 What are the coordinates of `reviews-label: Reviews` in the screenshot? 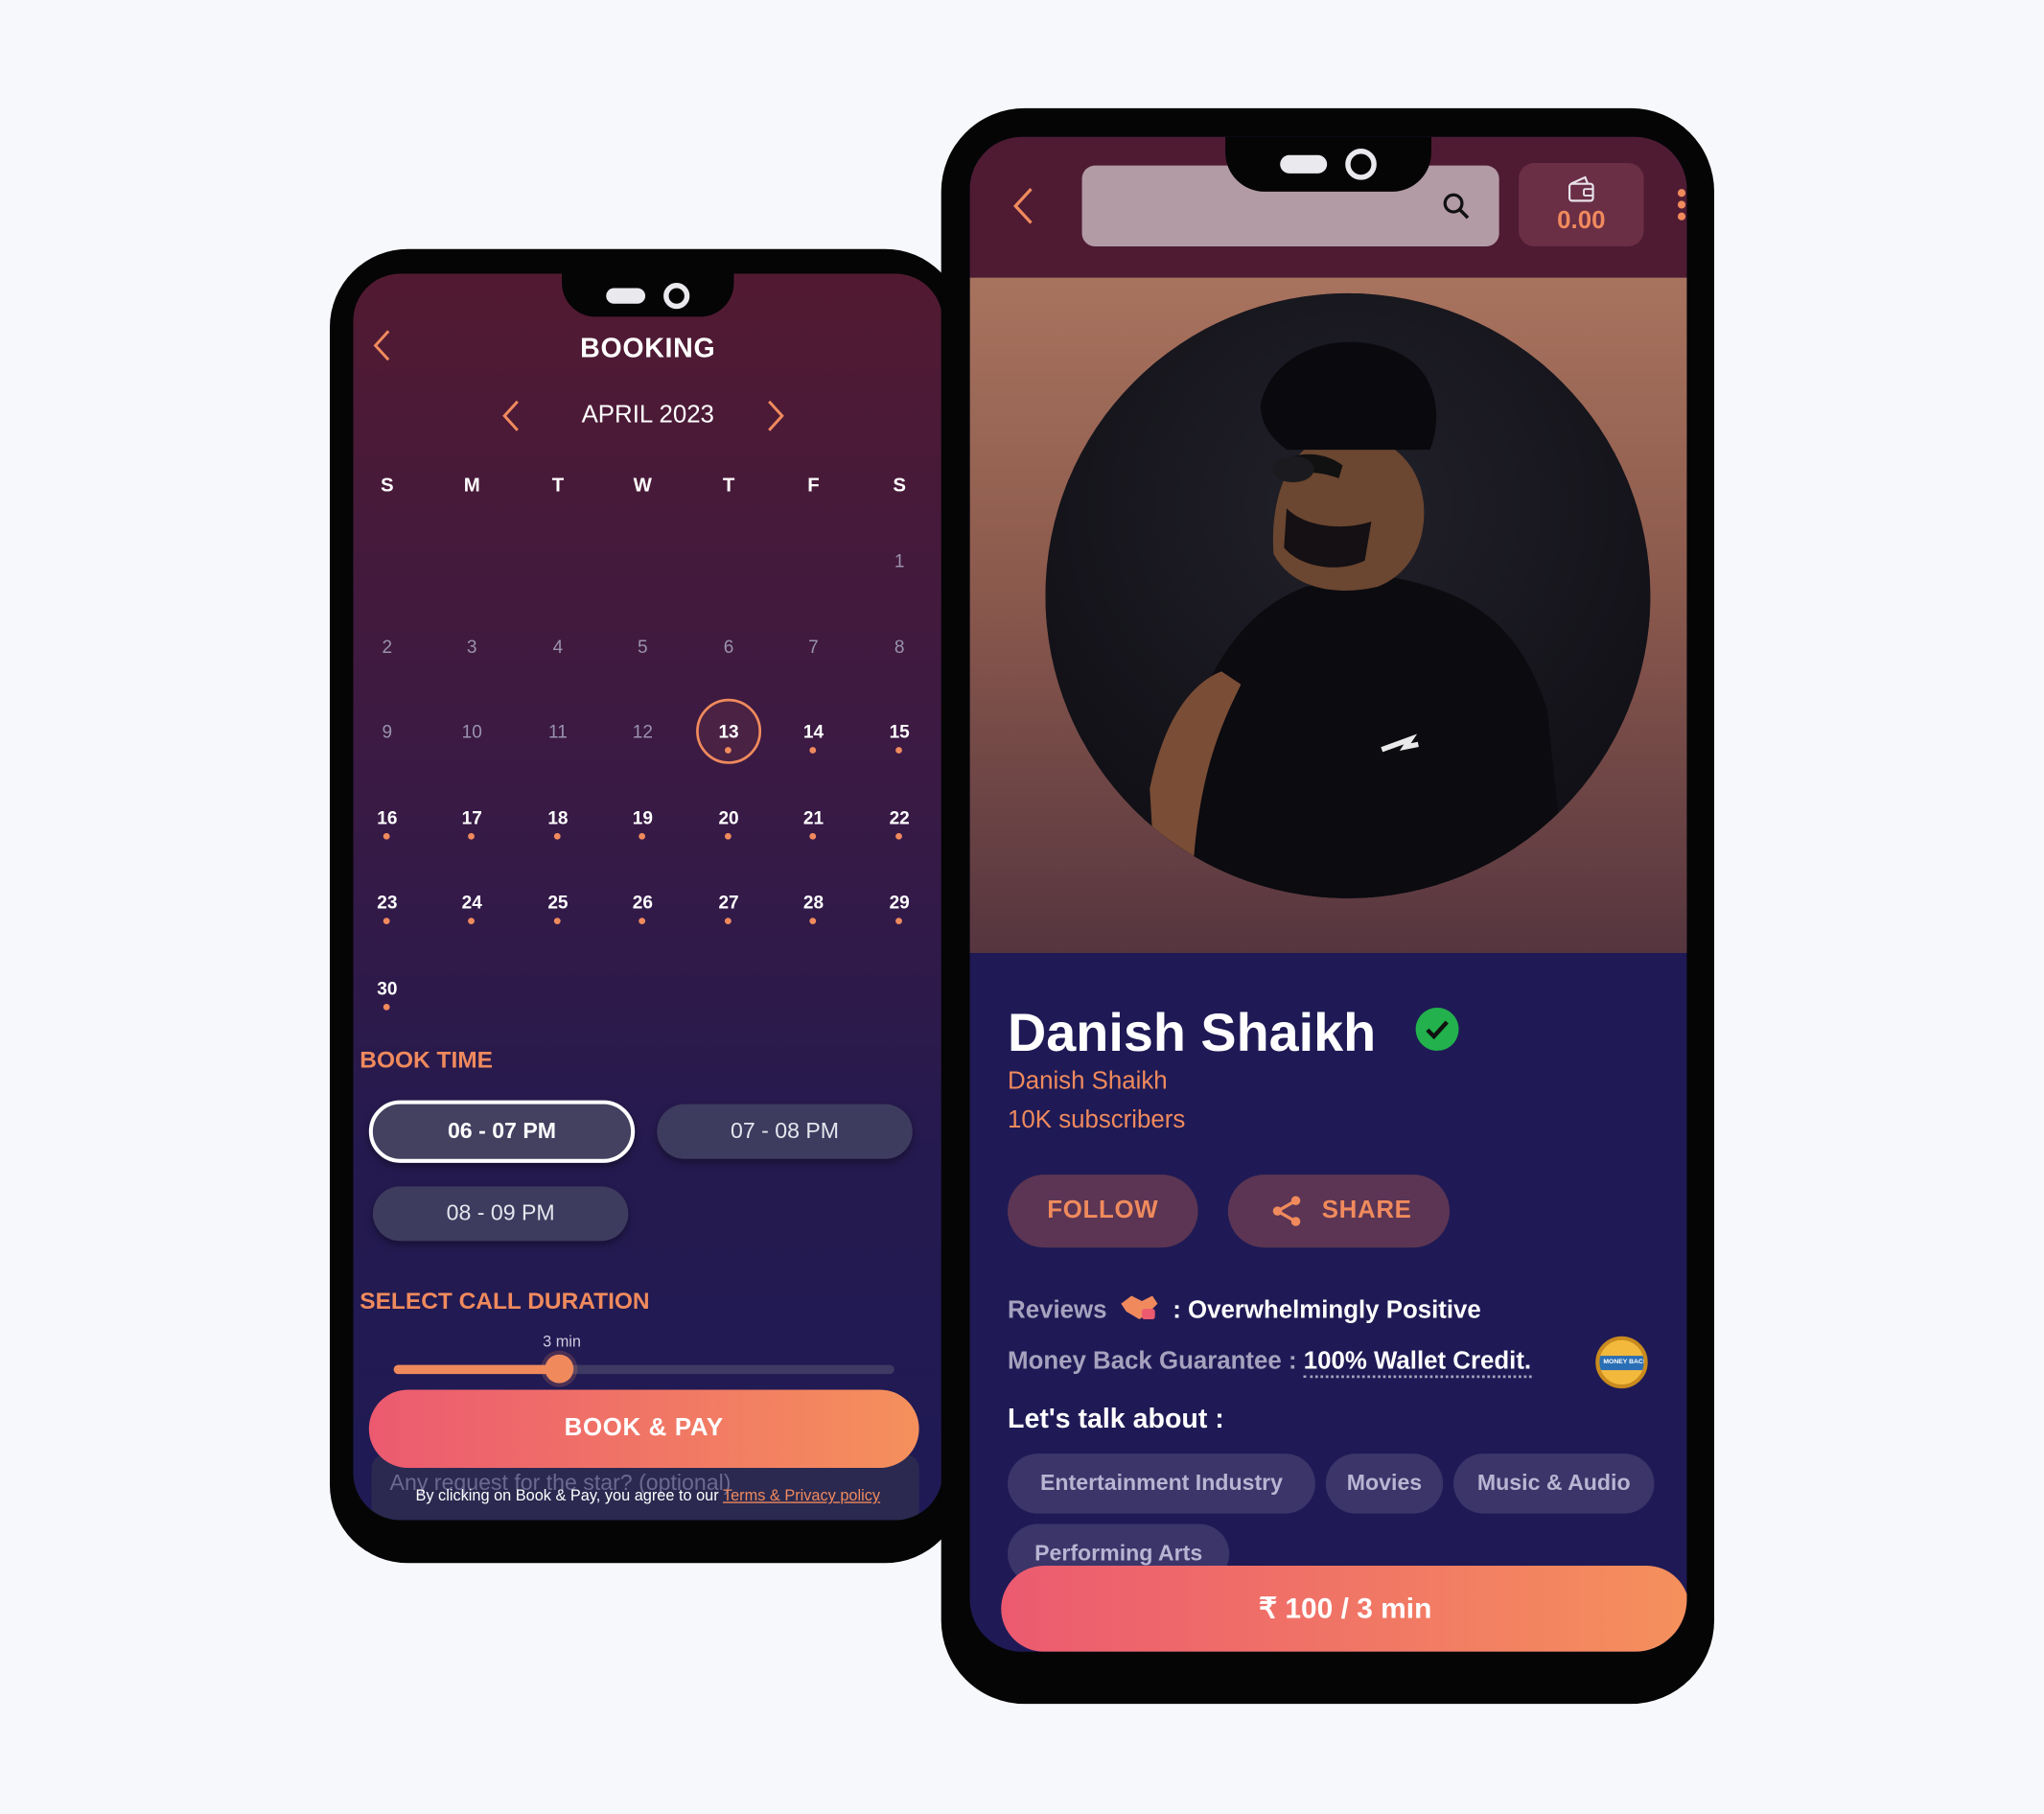 It's located at (1057, 1310).